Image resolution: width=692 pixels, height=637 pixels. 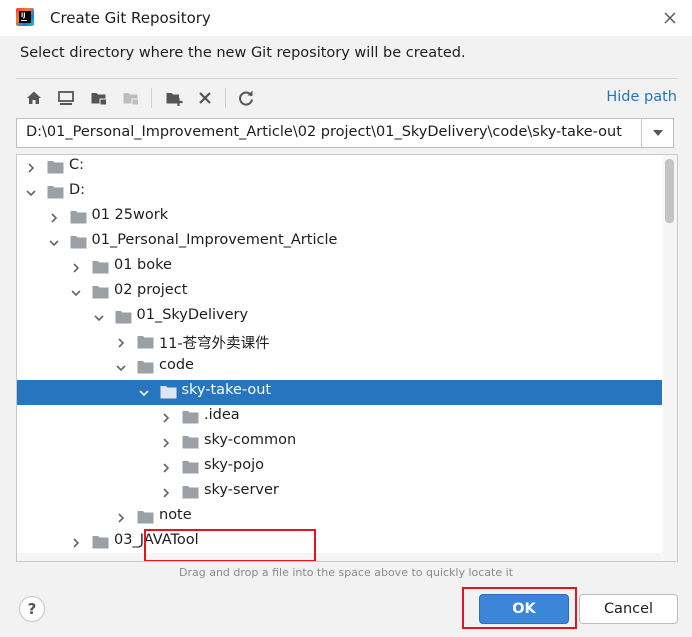 I want to click on tree-row: .idea, so click(x=339, y=417).